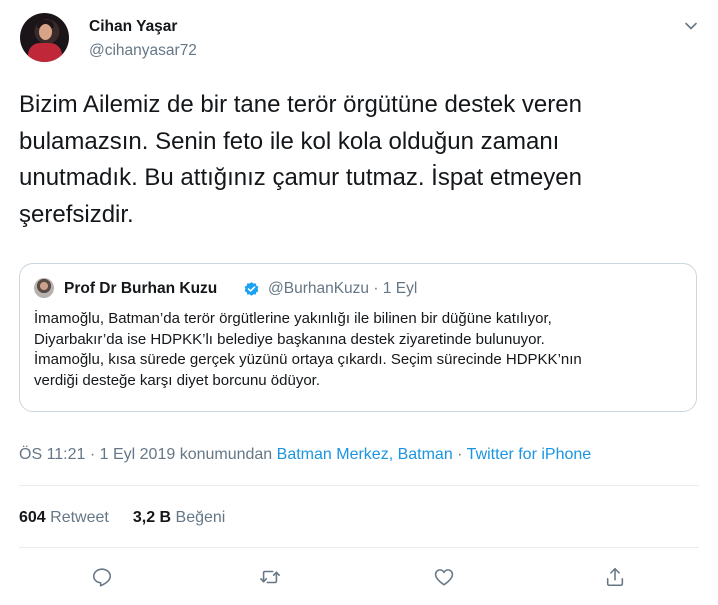 This screenshot has width=718, height=605. What do you see at coordinates (270, 577) in the screenshot?
I see `retweet-icon` at bounding box center [270, 577].